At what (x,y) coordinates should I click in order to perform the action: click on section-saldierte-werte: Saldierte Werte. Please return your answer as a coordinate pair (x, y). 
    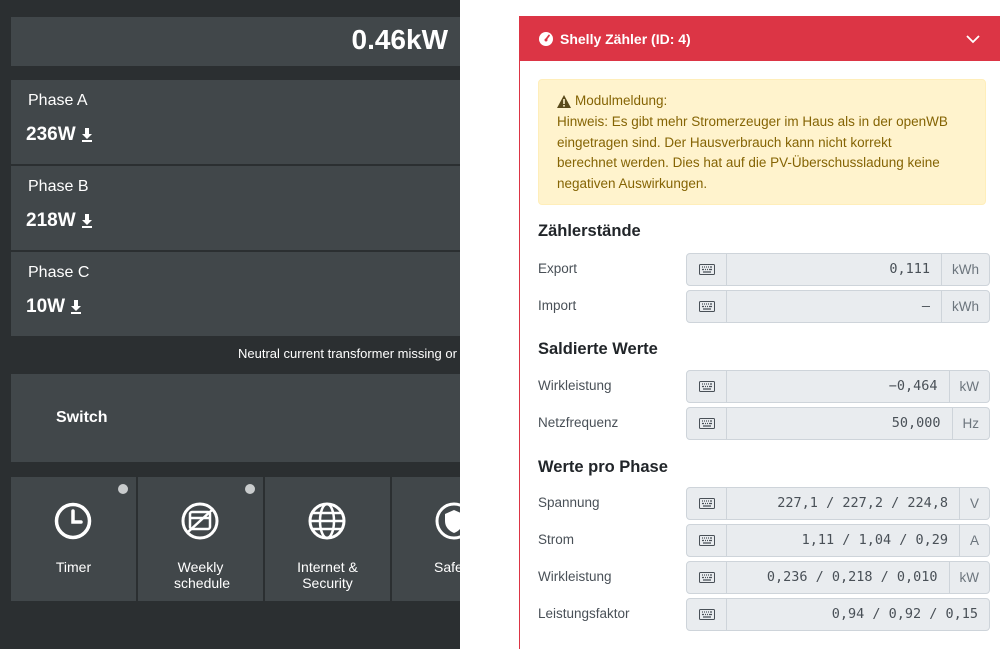
    Looking at the image, I should click on (598, 349).